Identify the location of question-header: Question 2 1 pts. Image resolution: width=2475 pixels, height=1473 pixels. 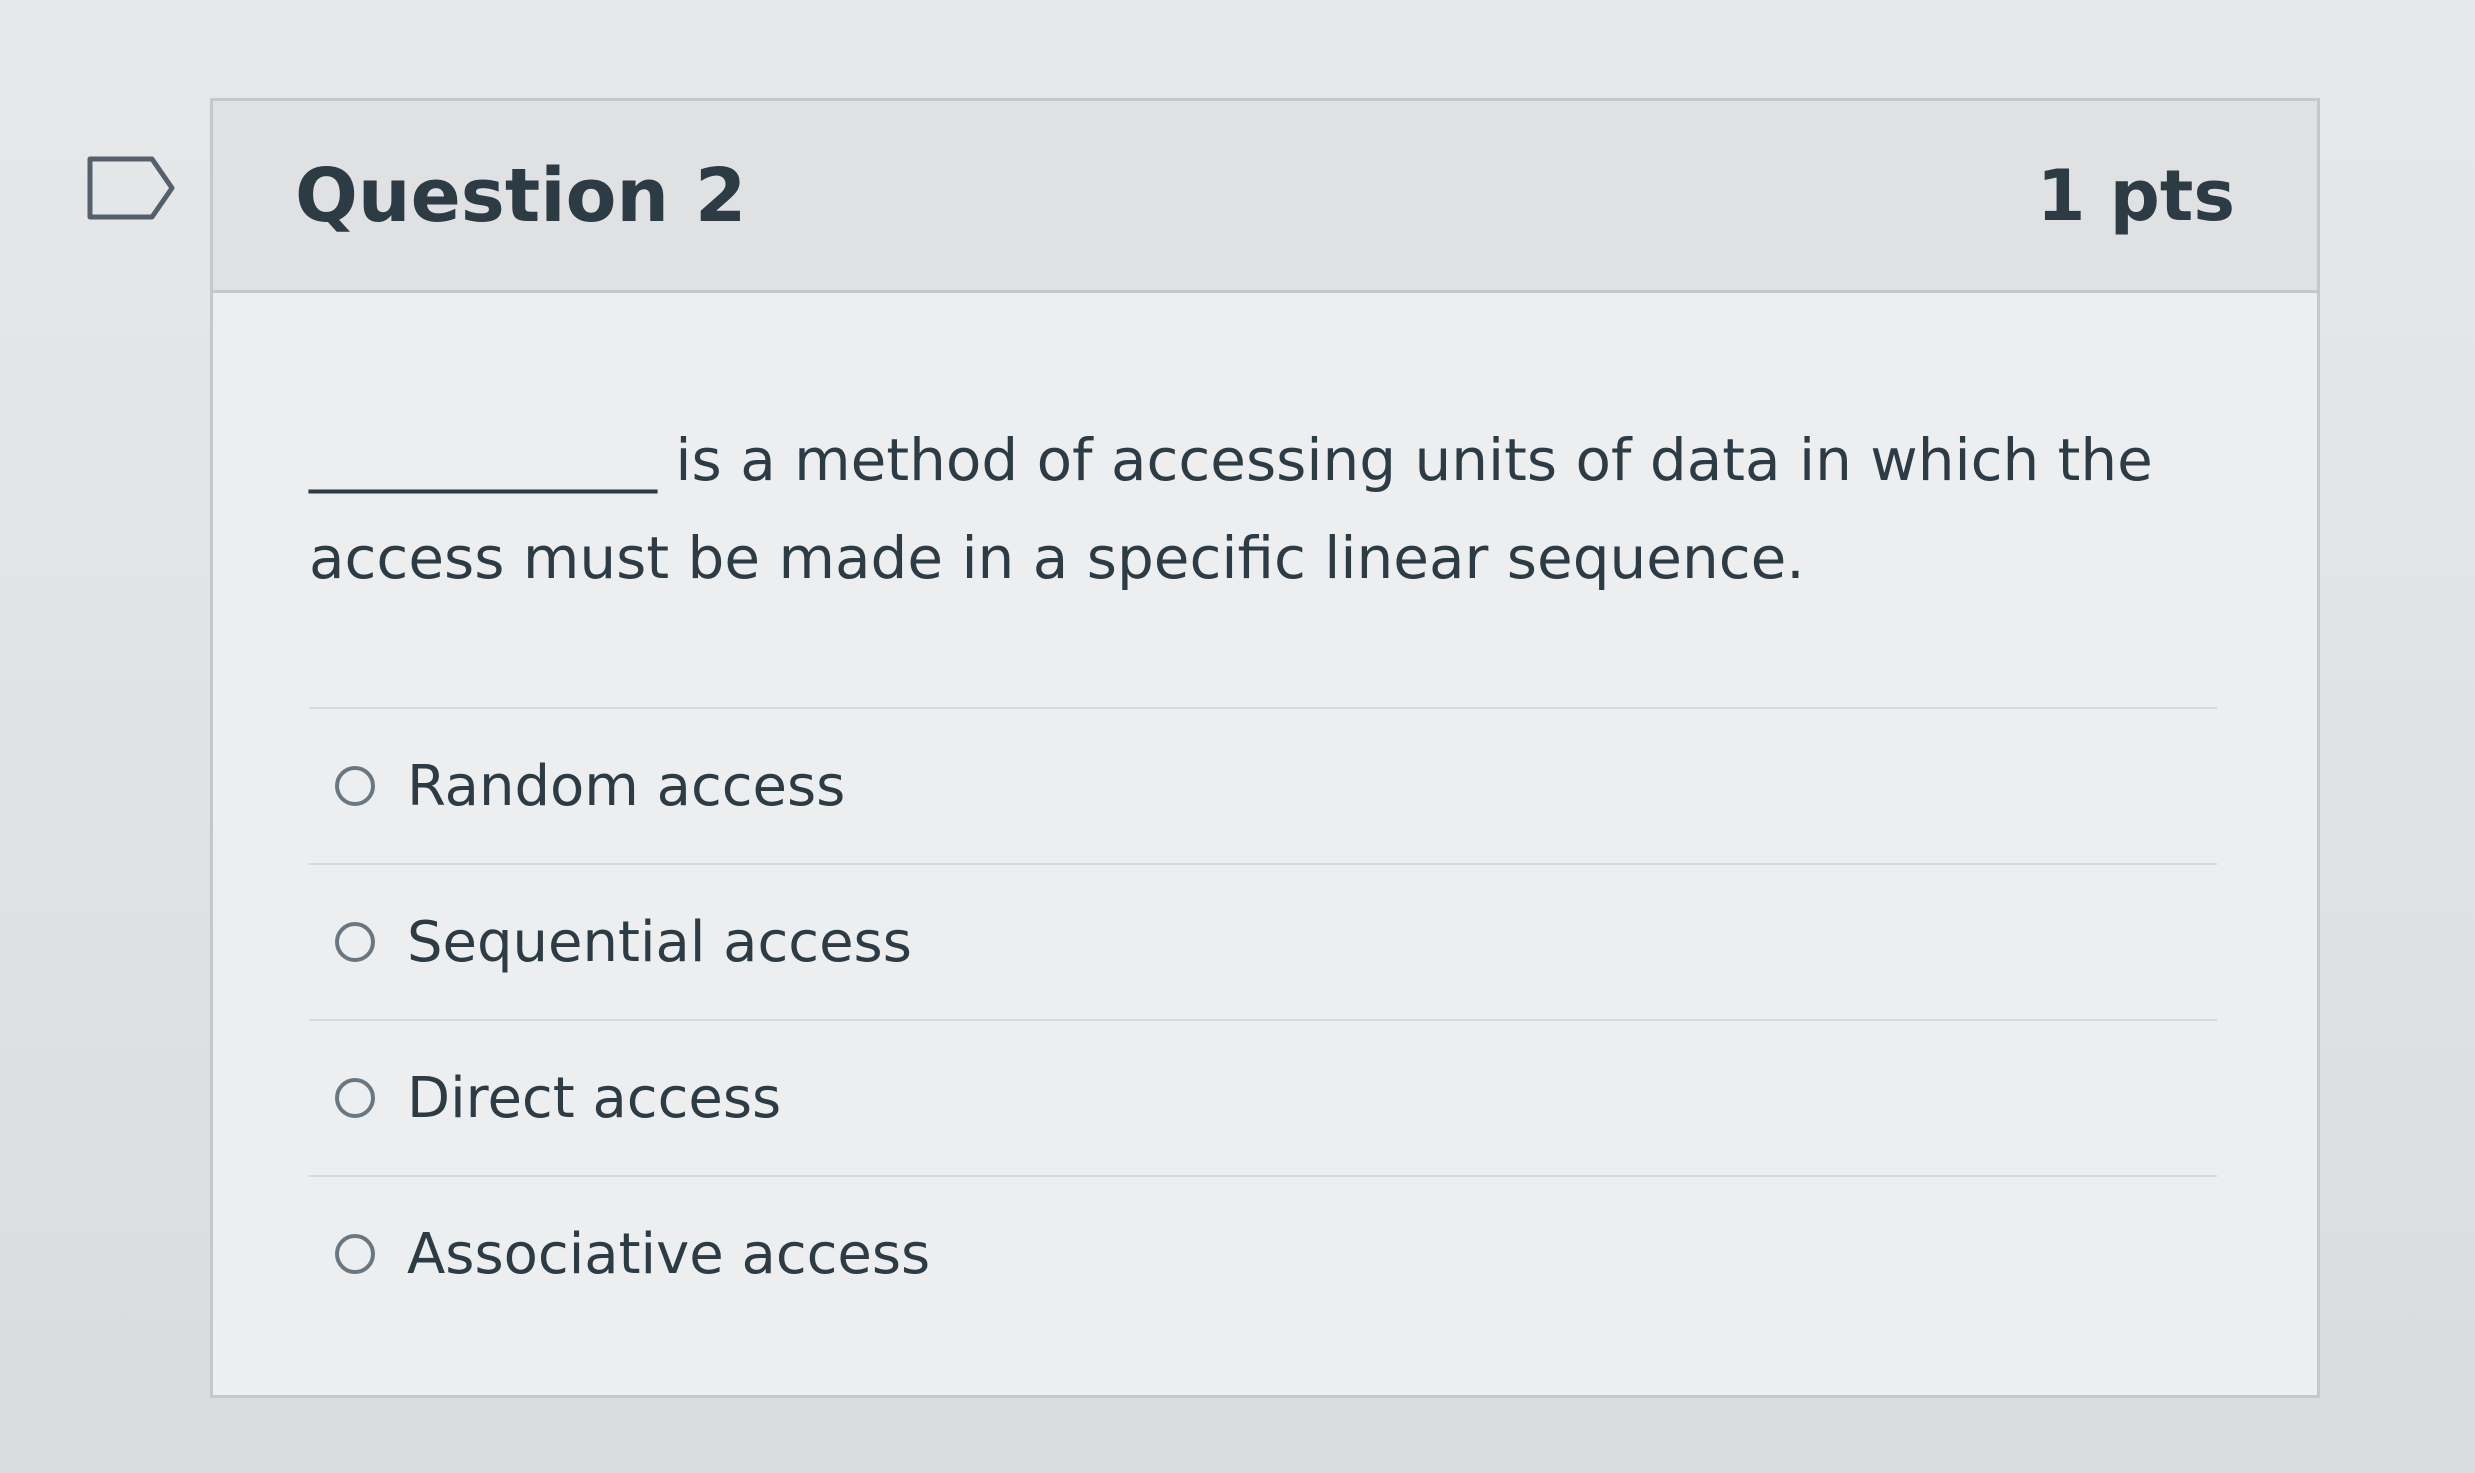
(1265, 197).